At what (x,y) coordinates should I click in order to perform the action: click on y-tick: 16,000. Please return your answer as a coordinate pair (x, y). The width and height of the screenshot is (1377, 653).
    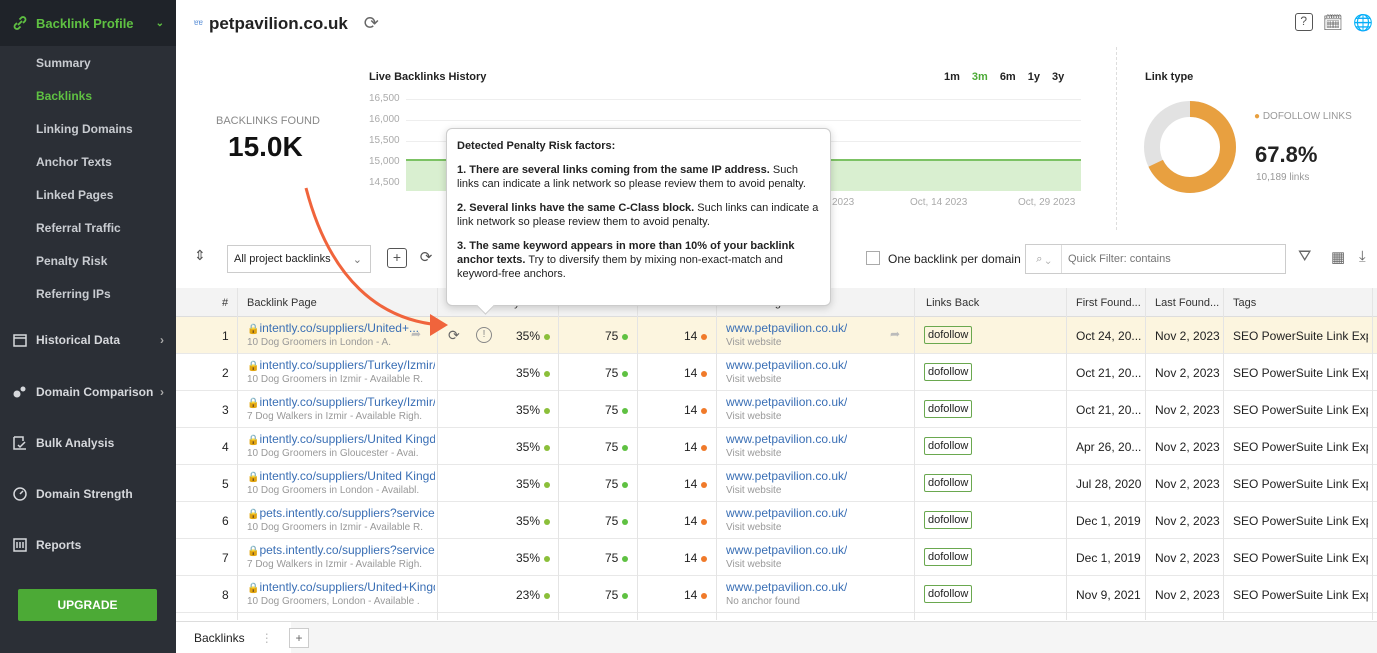
    Looking at the image, I should click on (384, 119).